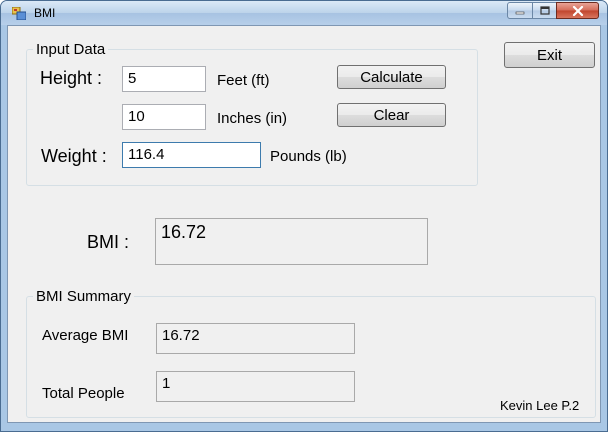 This screenshot has width=608, height=432. What do you see at coordinates (19, 13) in the screenshot?
I see `app-icon` at bounding box center [19, 13].